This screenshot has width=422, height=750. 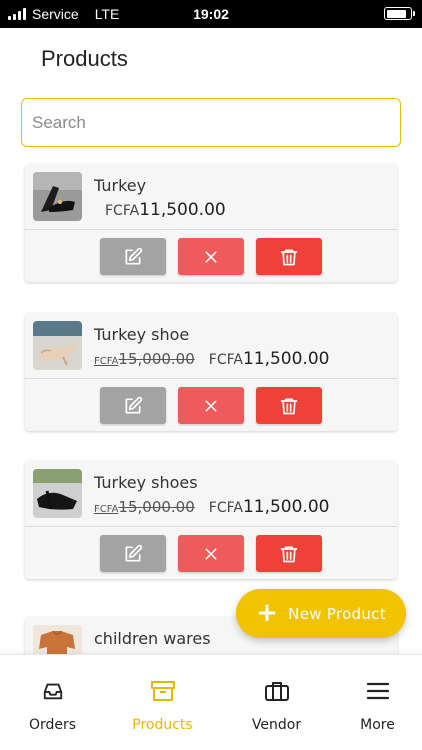 I want to click on new-product-button: + New Product, so click(x=321, y=613).